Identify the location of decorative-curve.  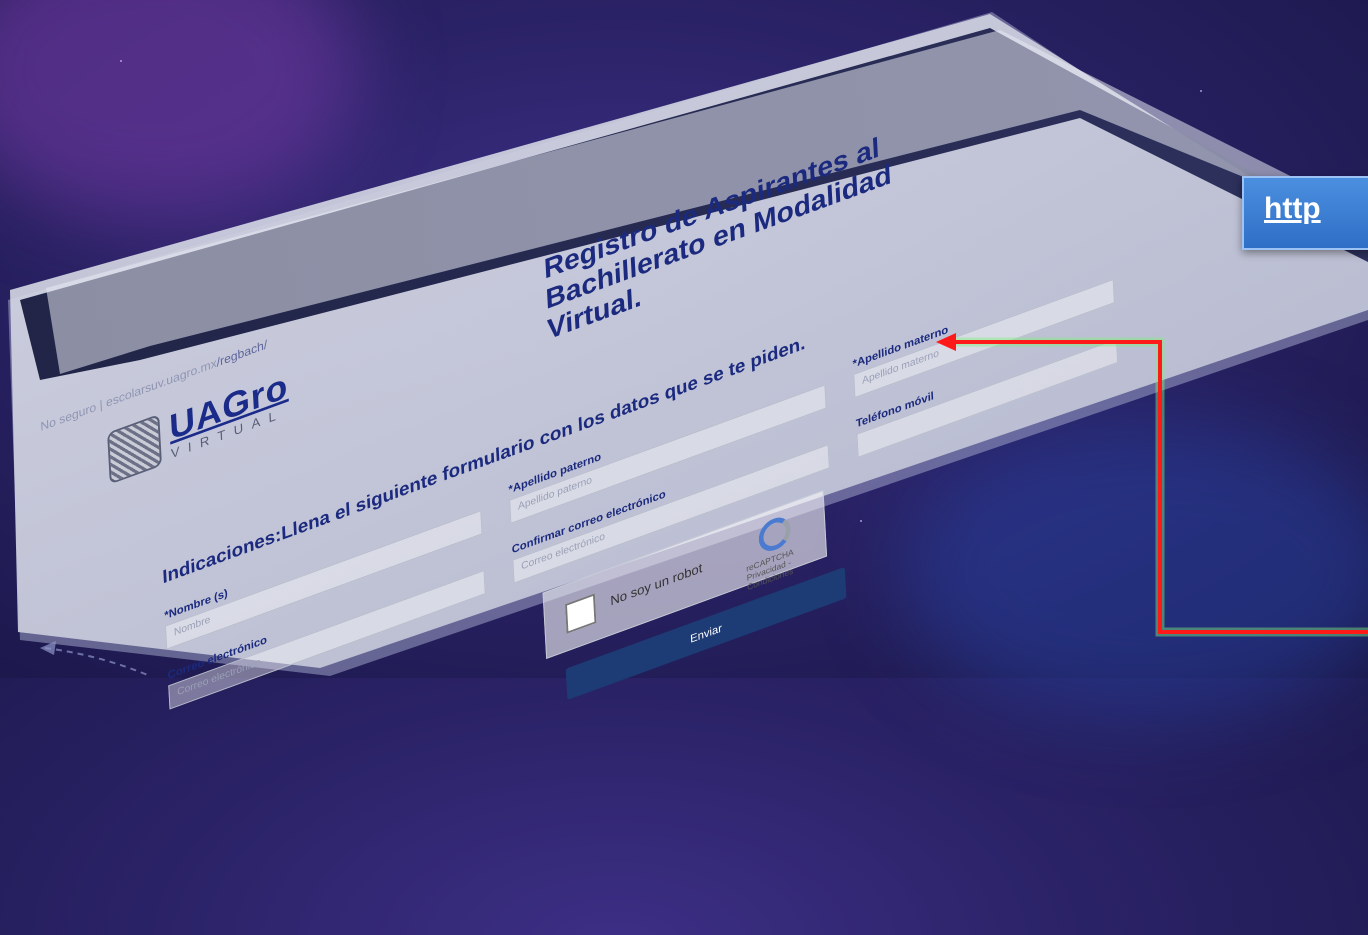
(95, 659).